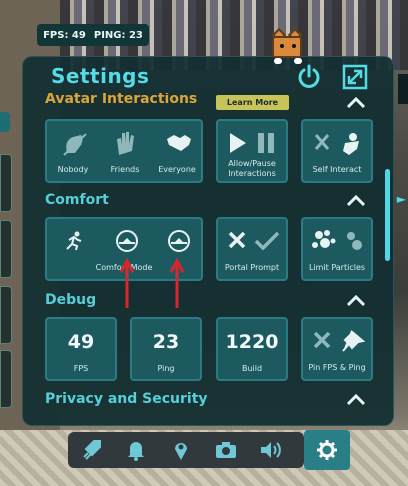 The image size is (408, 486). I want to click on cat-mascot-icon, so click(287, 46).